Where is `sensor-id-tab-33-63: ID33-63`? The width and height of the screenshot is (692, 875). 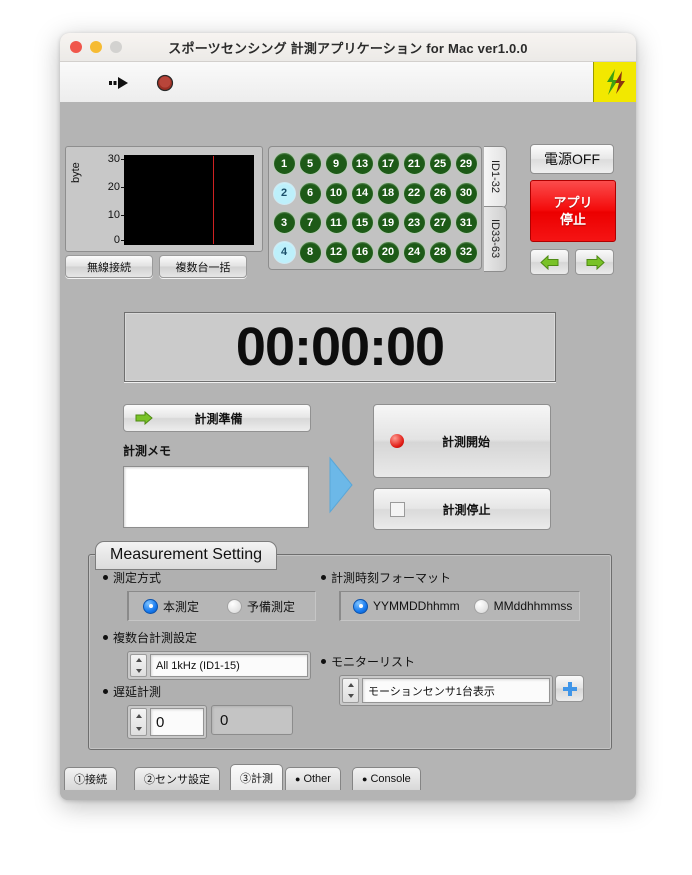 sensor-id-tab-33-63: ID33-63 is located at coordinates (495, 239).